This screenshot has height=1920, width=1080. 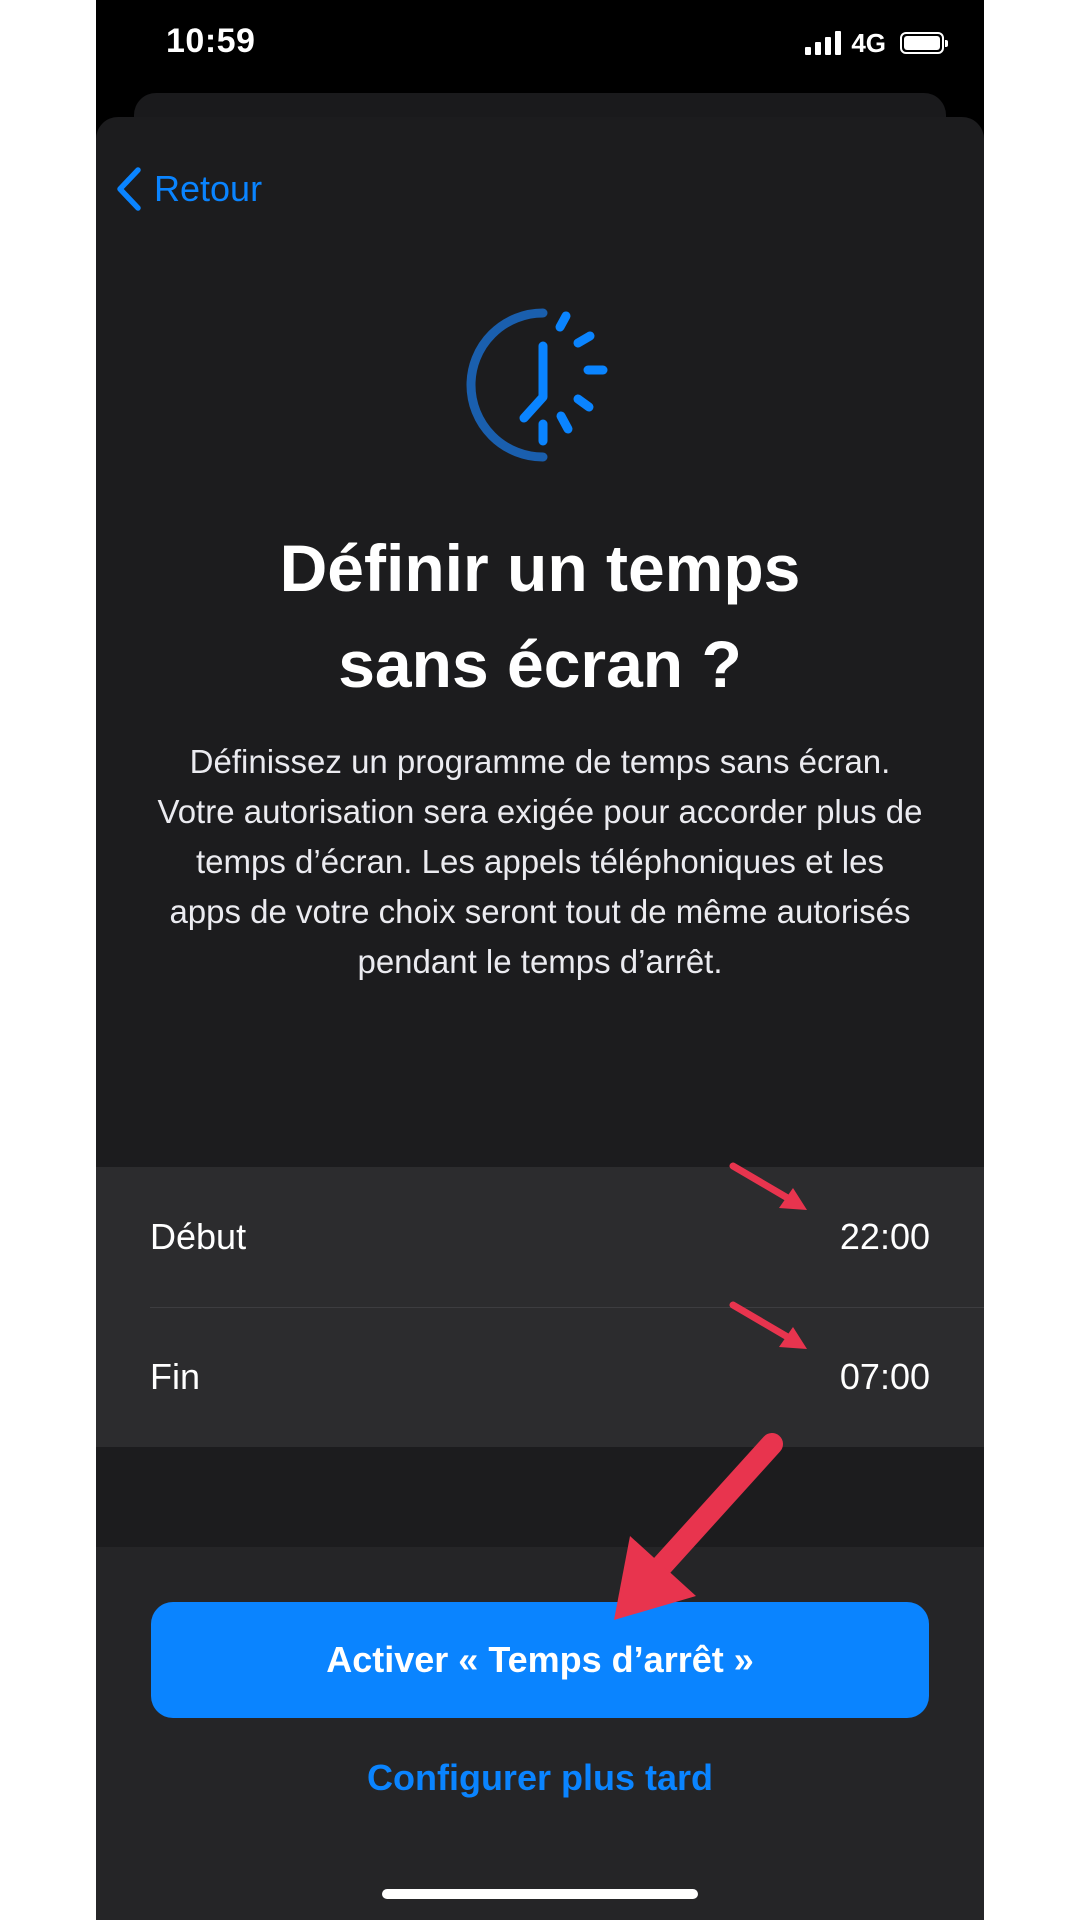 What do you see at coordinates (211, 41) in the screenshot?
I see `status-time: 10:59` at bounding box center [211, 41].